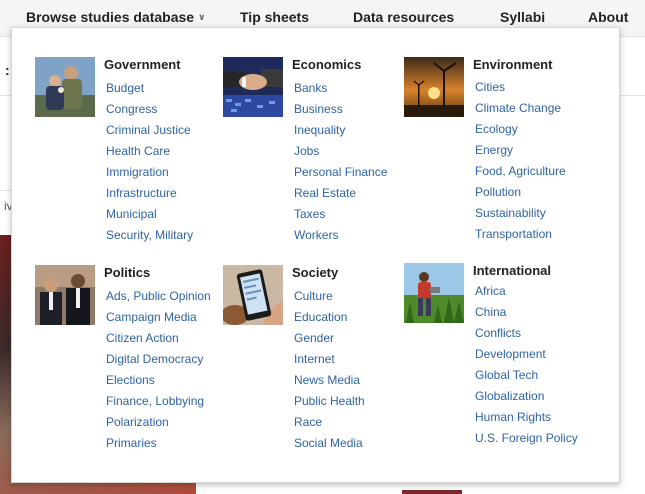 The image size is (645, 494). I want to click on menu-link: Climate Change, so click(520, 108).